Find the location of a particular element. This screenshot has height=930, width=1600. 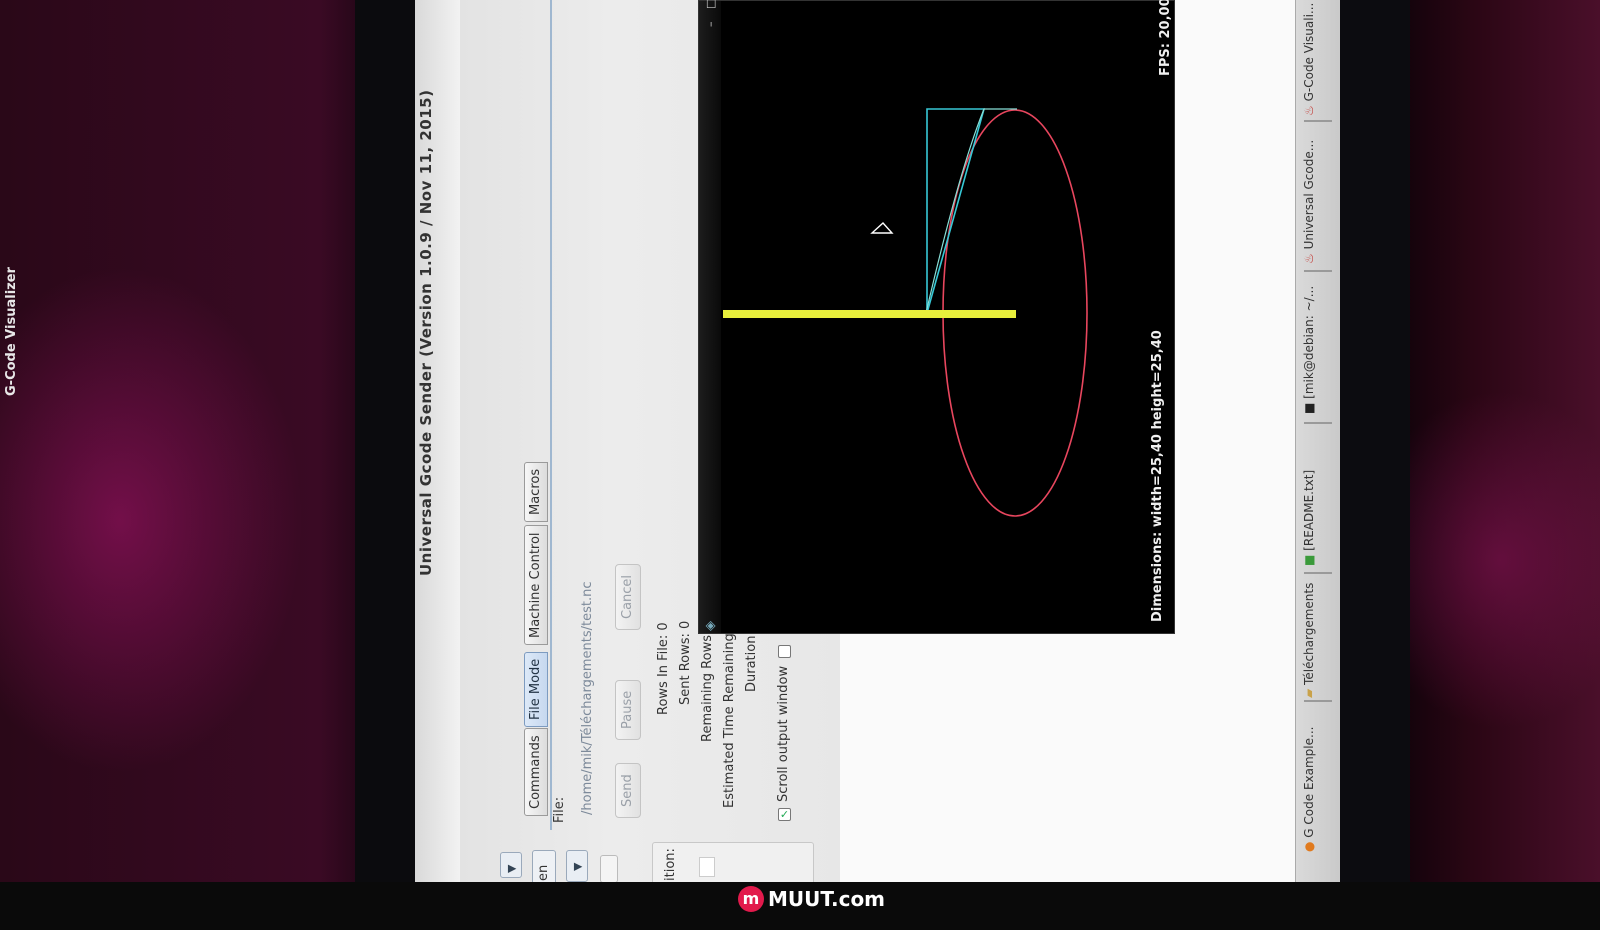

position-label-fragment: ition: is located at coordinates (670, 864).